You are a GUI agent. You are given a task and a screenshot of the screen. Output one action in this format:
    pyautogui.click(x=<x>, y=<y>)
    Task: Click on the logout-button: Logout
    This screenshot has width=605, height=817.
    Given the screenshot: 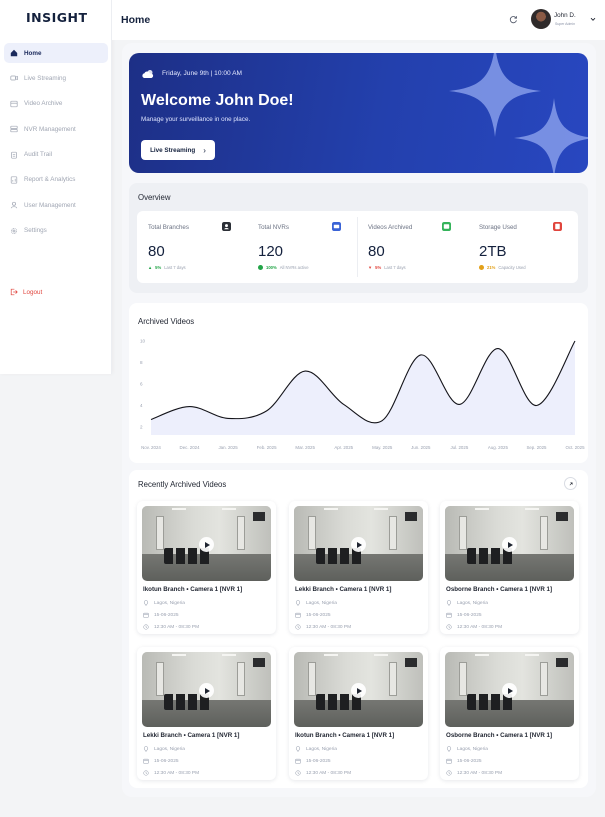 What is the action you would take?
    pyautogui.click(x=26, y=292)
    